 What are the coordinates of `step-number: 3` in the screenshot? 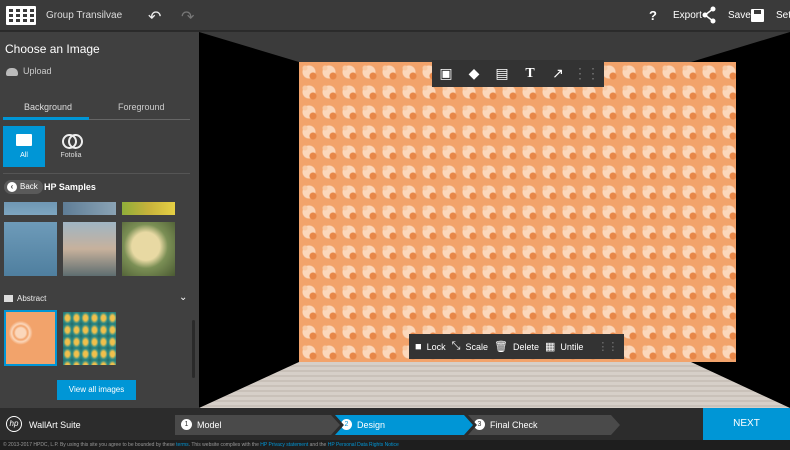 It's located at (479, 424).